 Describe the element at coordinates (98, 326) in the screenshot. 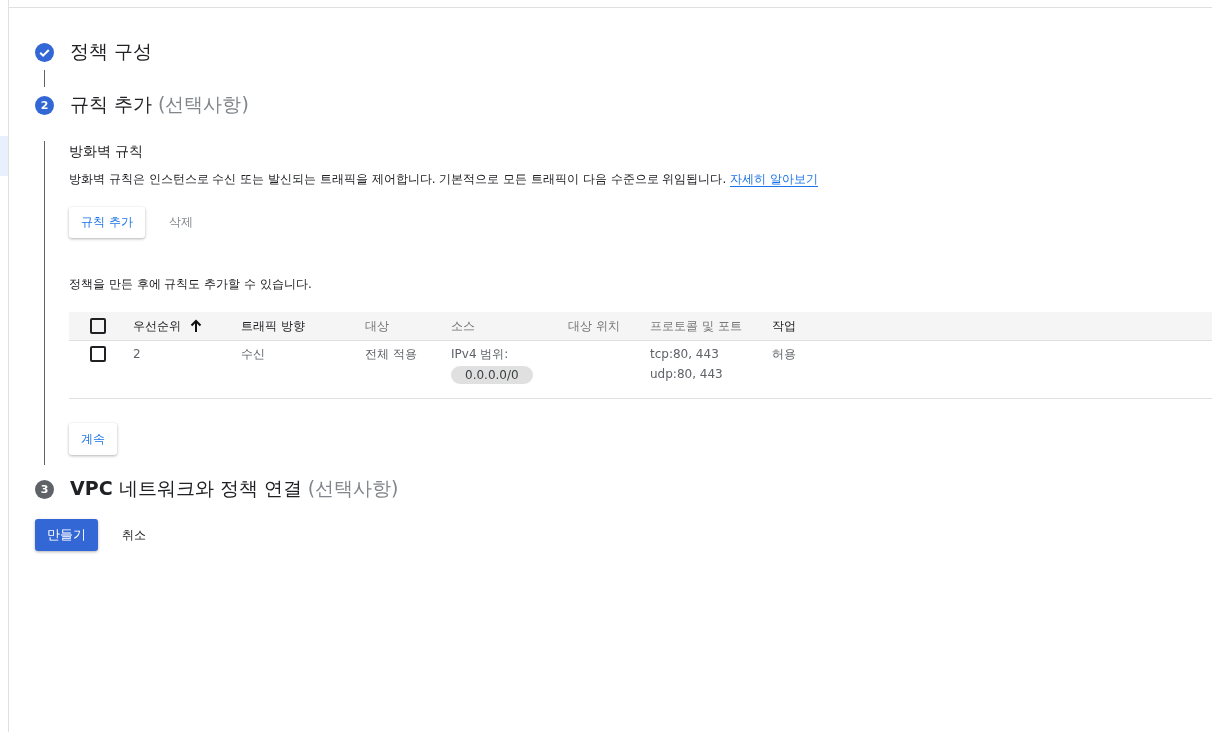

I see `select-all-checkbox` at that location.